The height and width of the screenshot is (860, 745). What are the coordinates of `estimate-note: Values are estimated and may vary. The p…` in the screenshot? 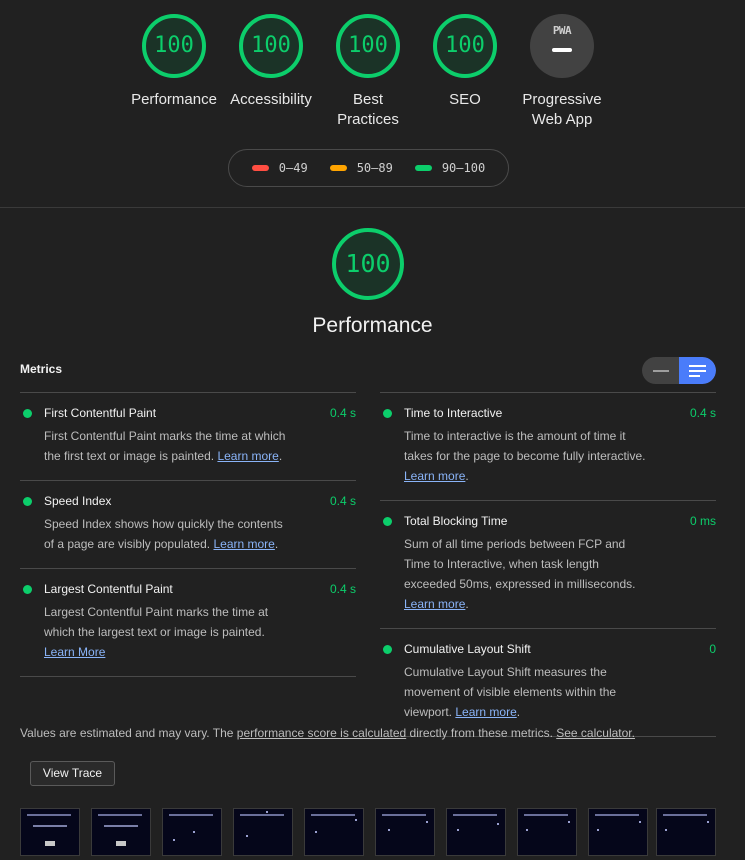 It's located at (327, 733).